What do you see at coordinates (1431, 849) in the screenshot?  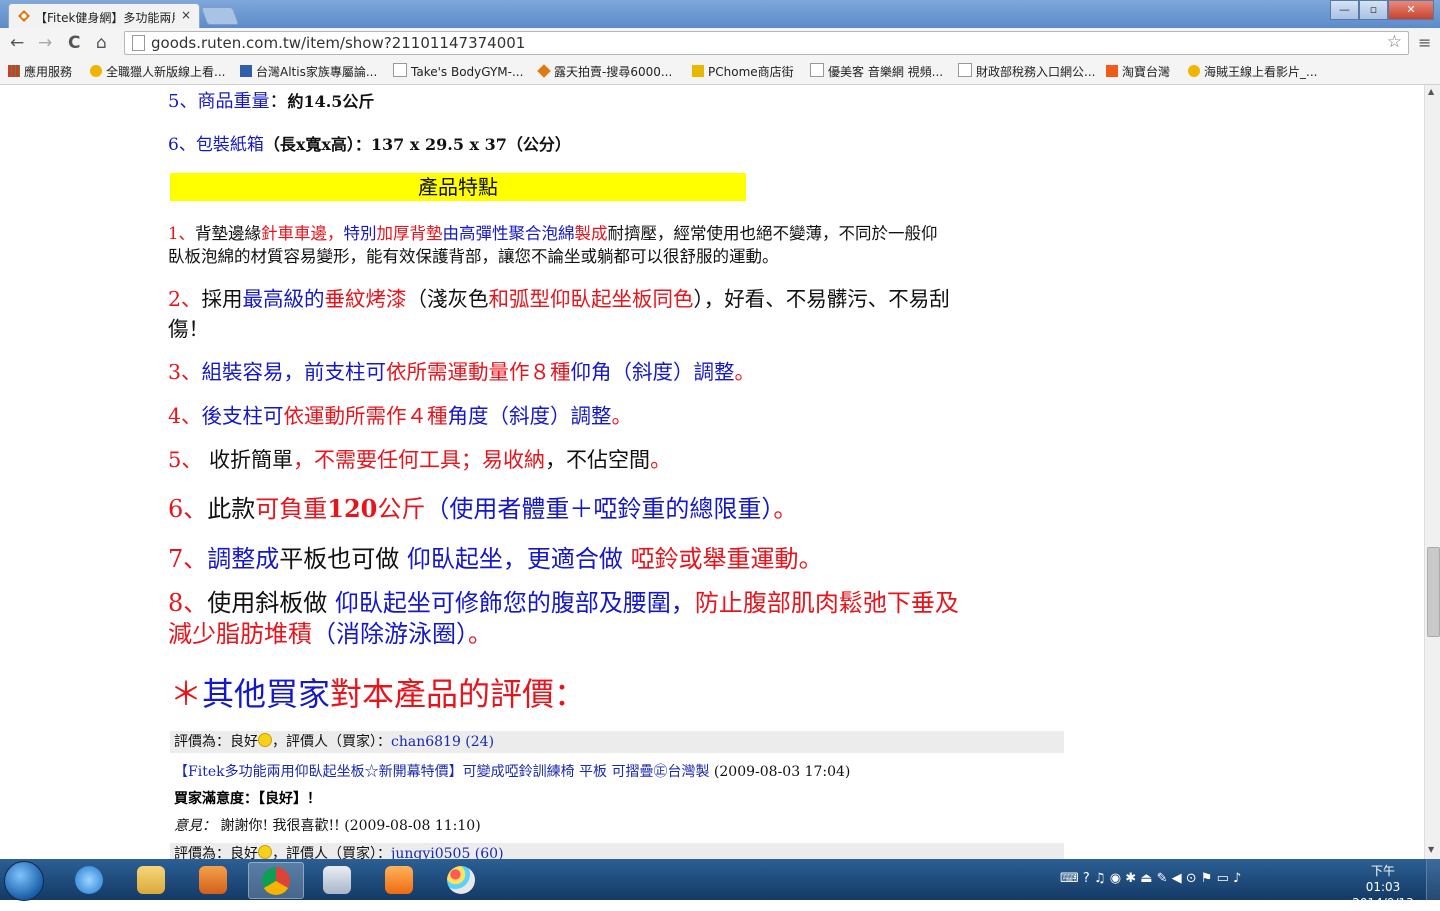 I see `scroll-down-icon: ▼` at bounding box center [1431, 849].